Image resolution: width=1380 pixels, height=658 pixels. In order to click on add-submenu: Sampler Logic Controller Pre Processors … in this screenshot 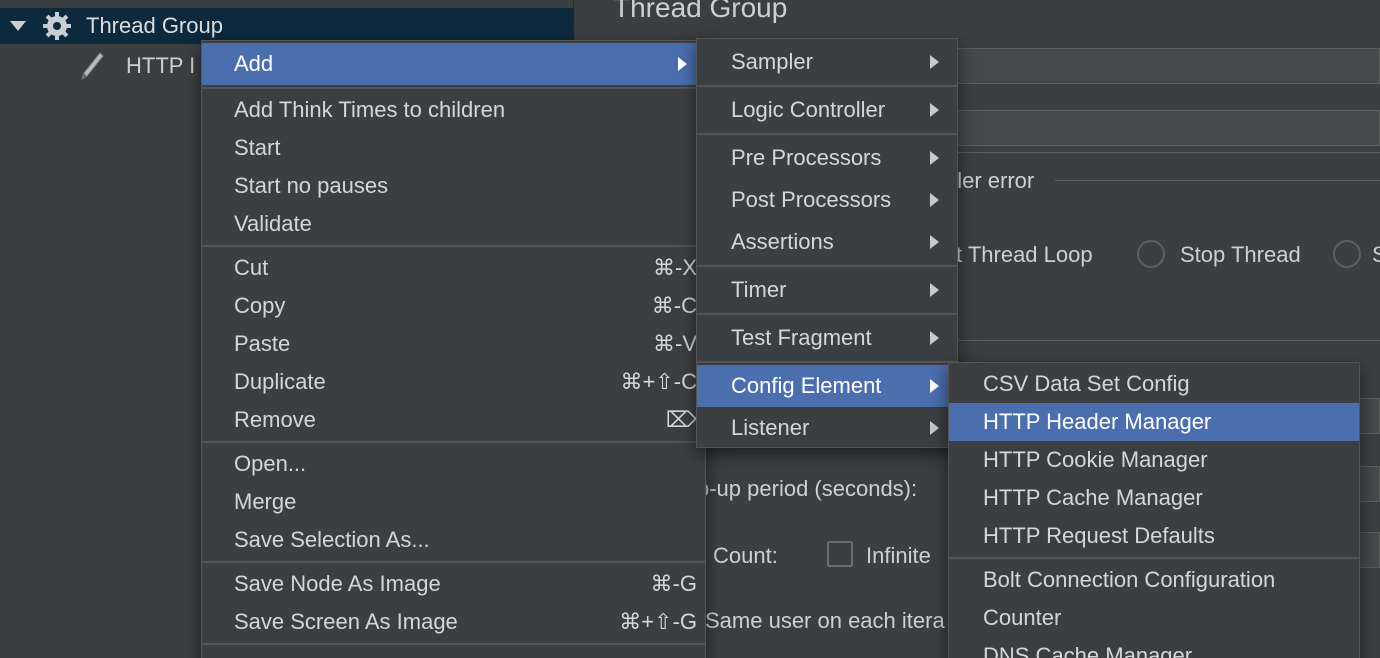, I will do `click(827, 243)`.